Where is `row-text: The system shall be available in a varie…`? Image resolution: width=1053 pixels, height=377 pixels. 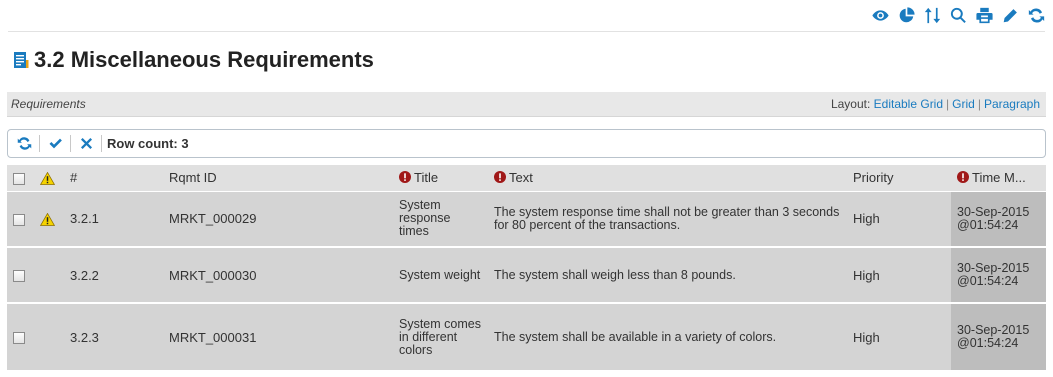
row-text: The system shall be available in a varie… is located at coordinates (667, 337).